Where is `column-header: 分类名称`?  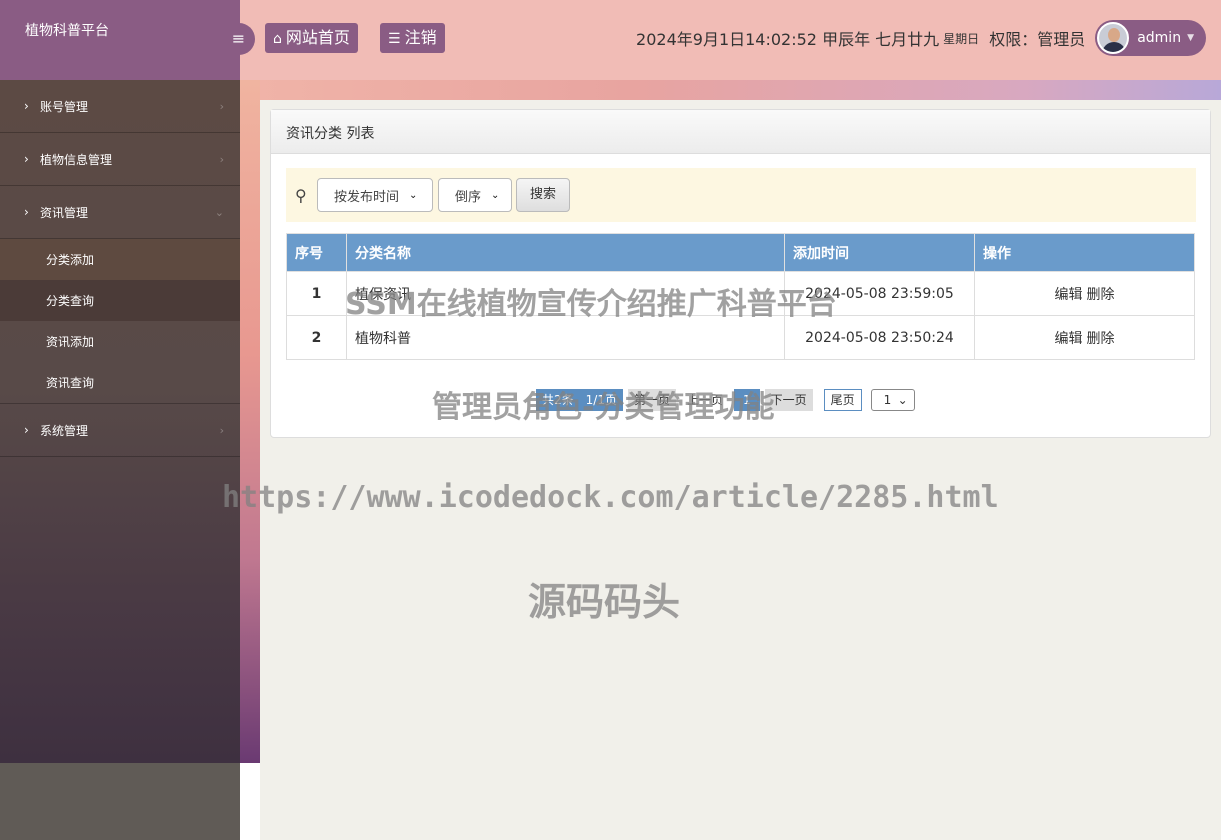
column-header: 分类名称 is located at coordinates (565, 252).